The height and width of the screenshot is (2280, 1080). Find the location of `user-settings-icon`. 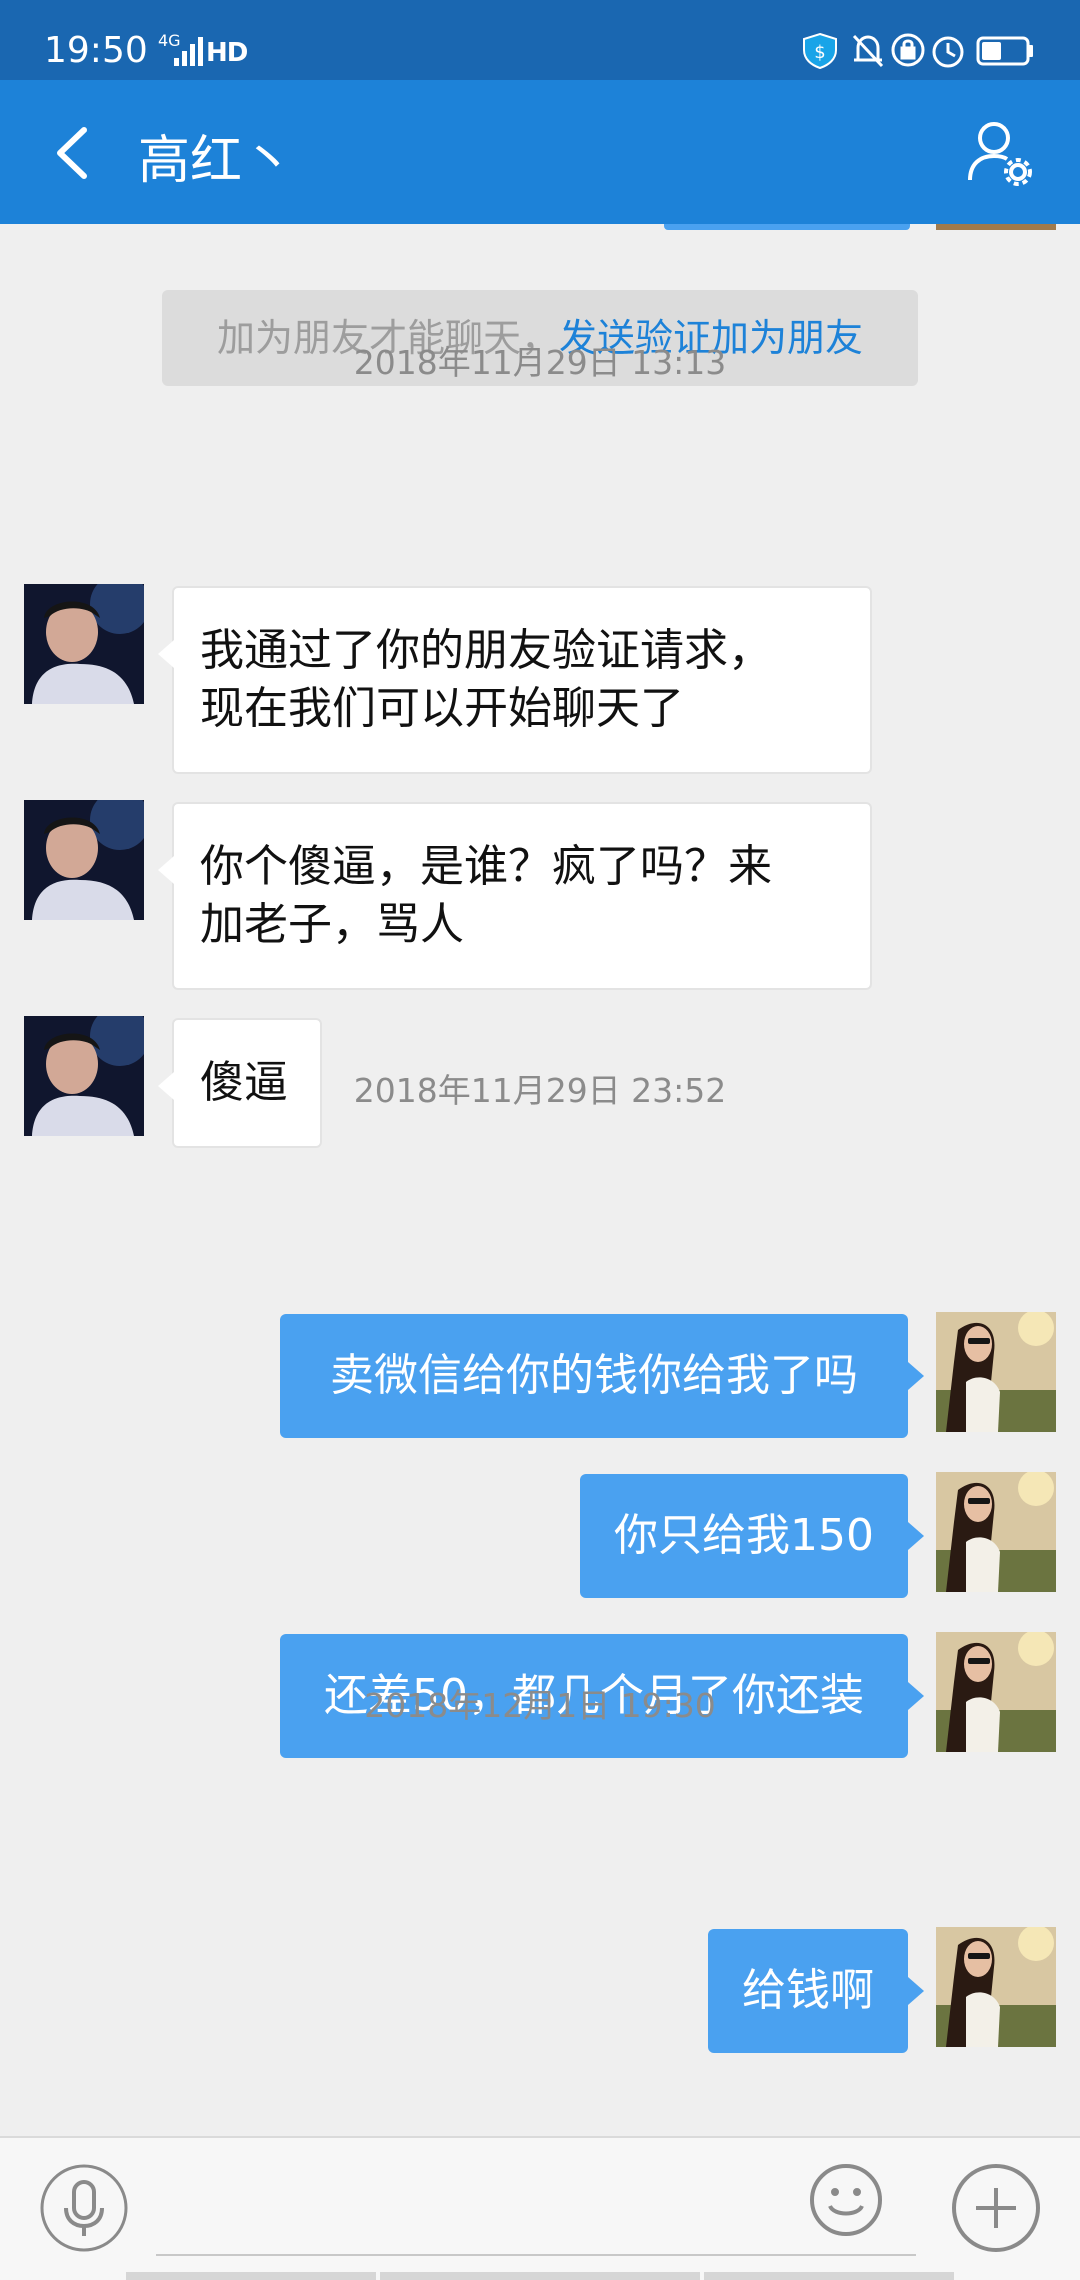

user-settings-icon is located at coordinates (1000, 154).